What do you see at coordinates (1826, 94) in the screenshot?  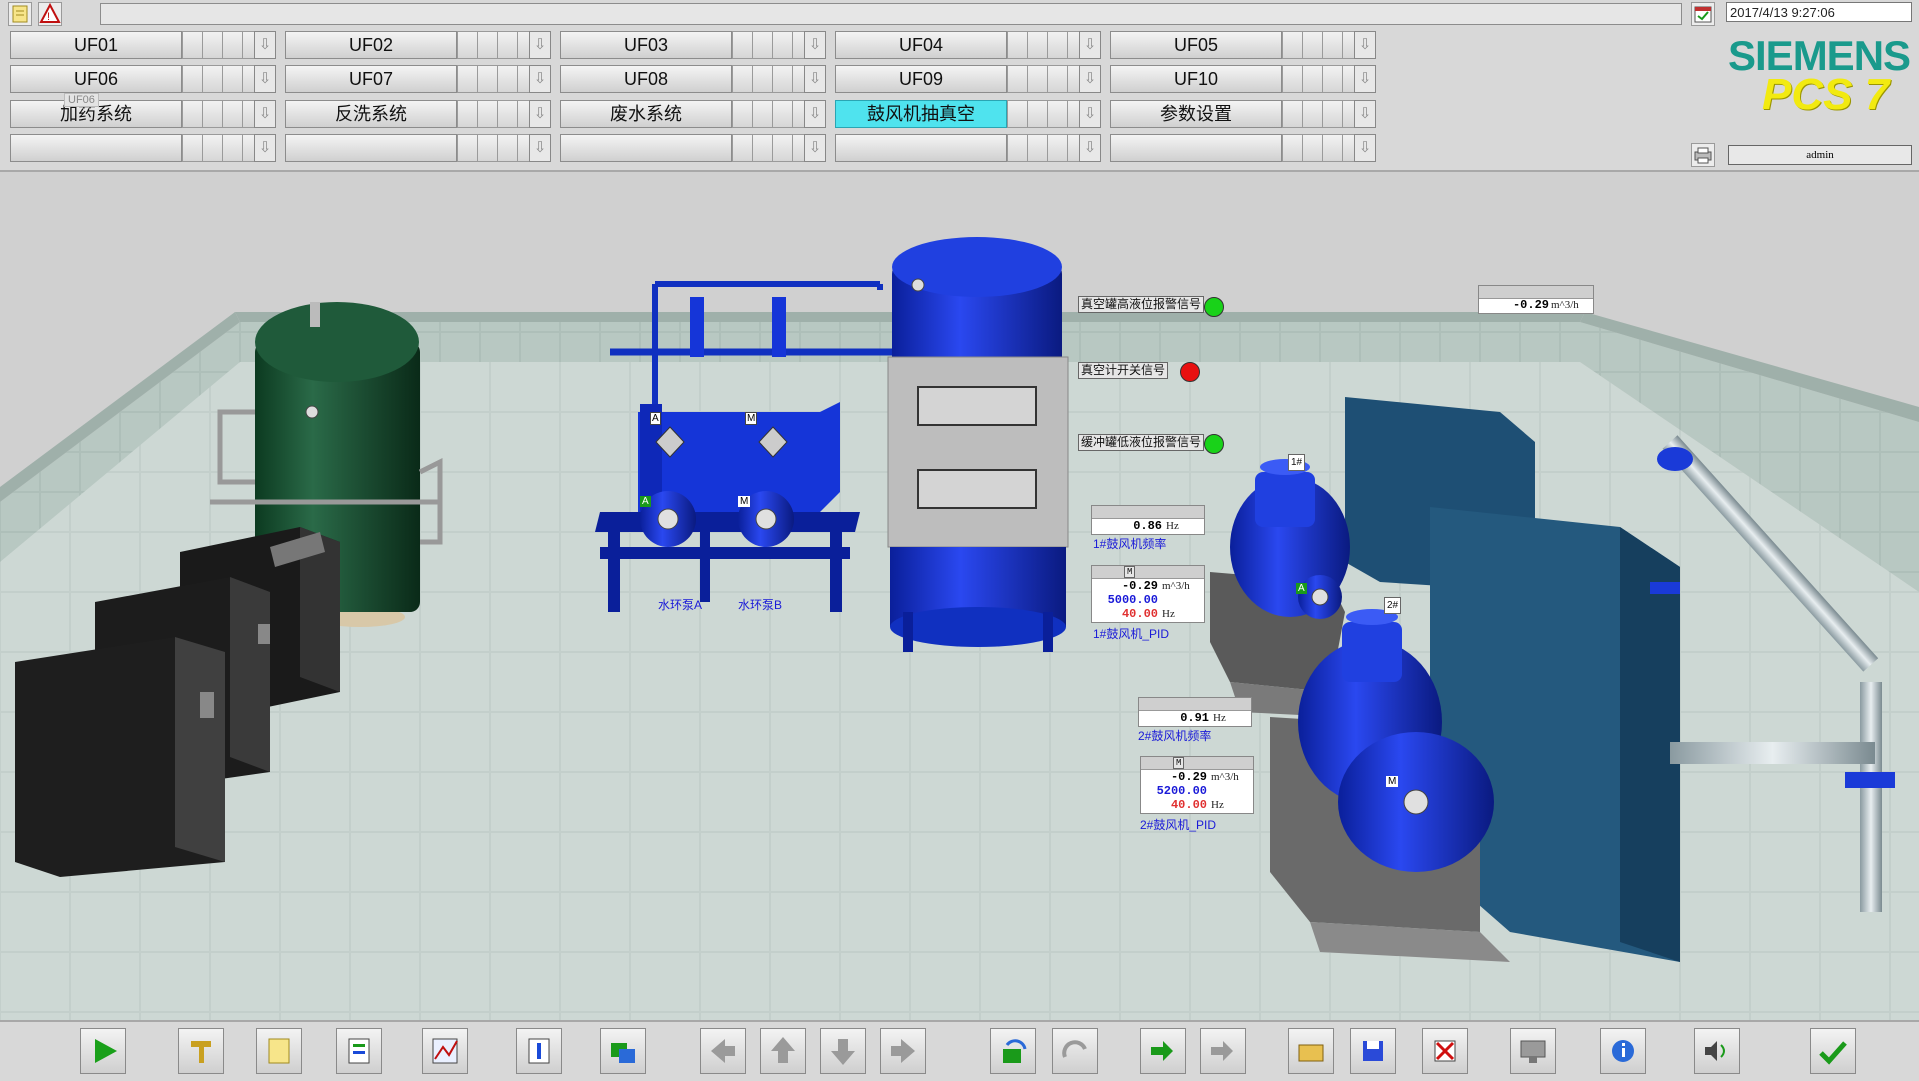 I see `pcs7-logo: PCS 7` at bounding box center [1826, 94].